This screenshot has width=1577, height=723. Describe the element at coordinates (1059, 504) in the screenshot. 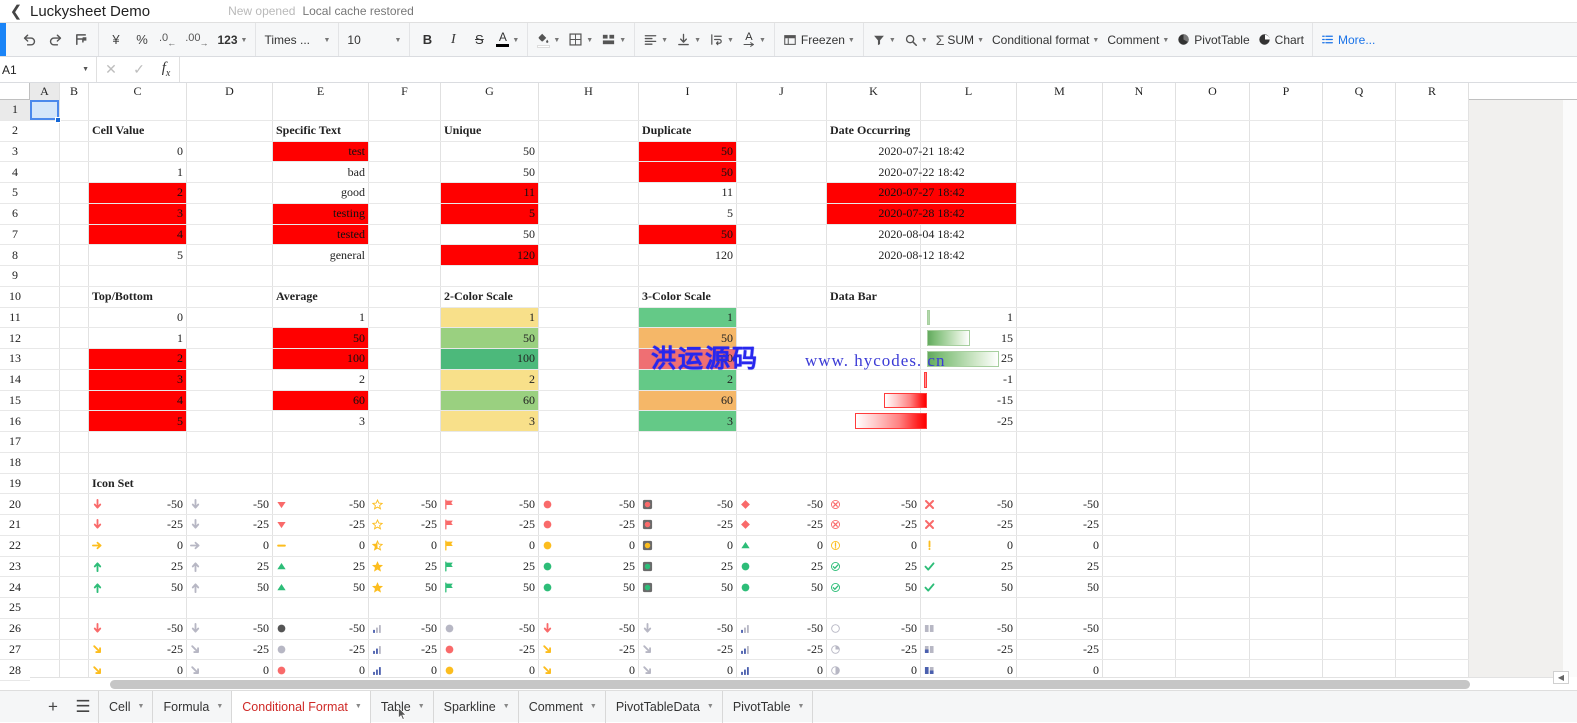

I see `icon-set-trailing-value-1: -50` at that location.